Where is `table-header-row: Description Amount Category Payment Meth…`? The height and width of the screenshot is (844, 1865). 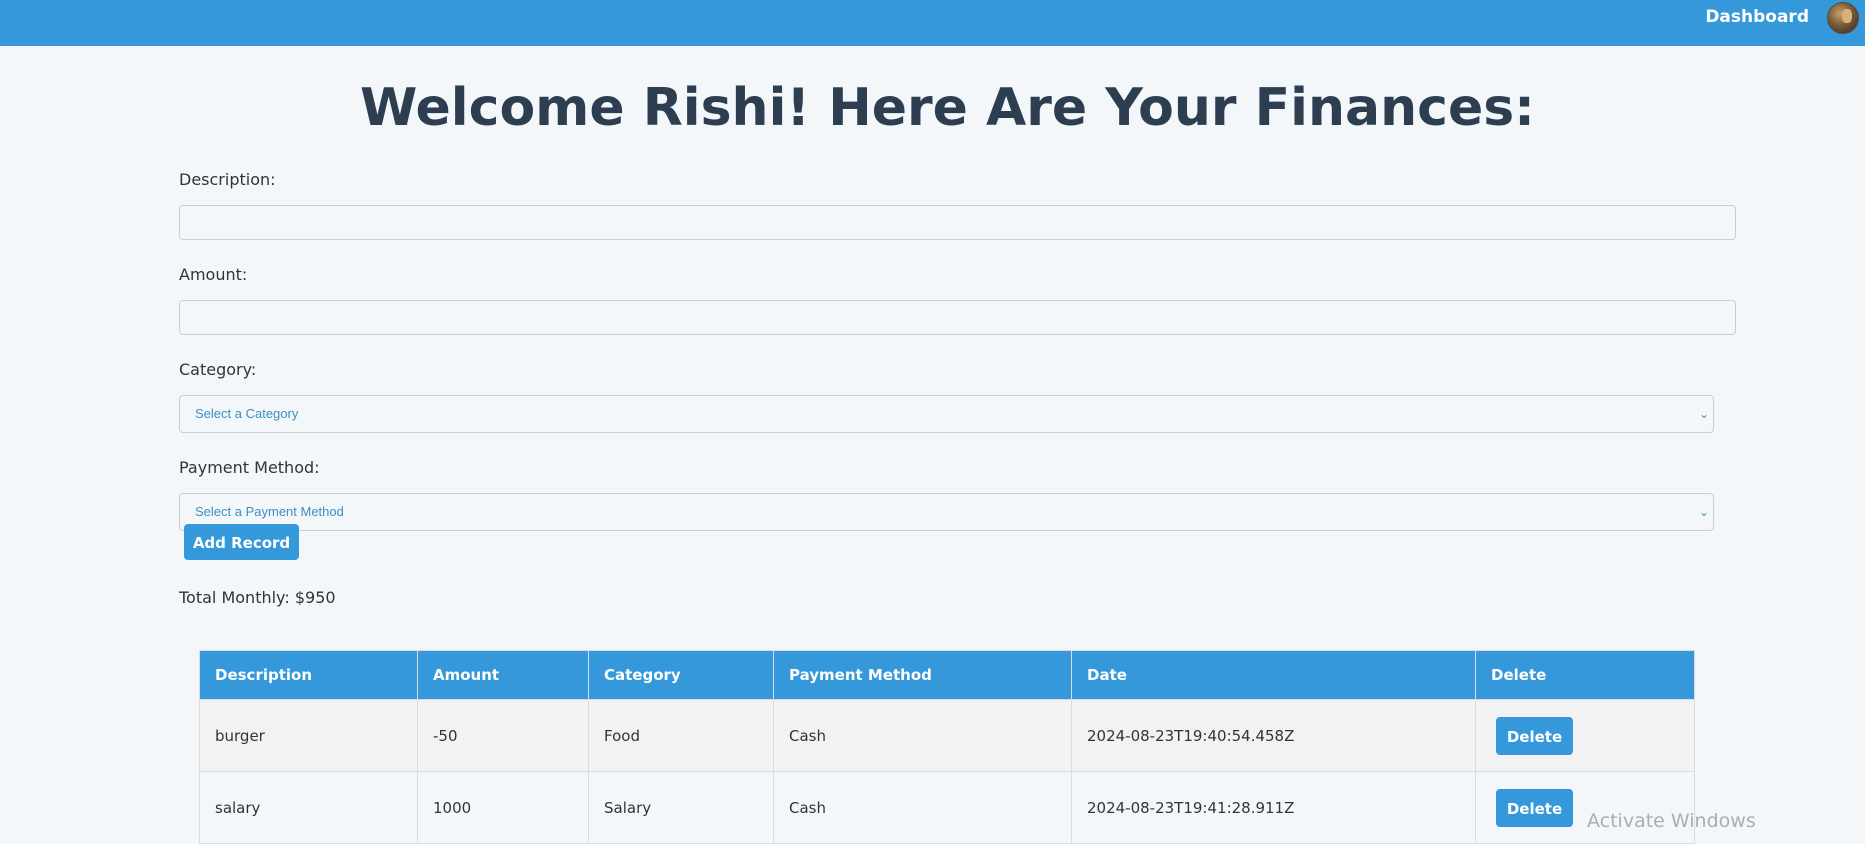
table-header-row: Description Amount Category Payment Meth… is located at coordinates (947, 675).